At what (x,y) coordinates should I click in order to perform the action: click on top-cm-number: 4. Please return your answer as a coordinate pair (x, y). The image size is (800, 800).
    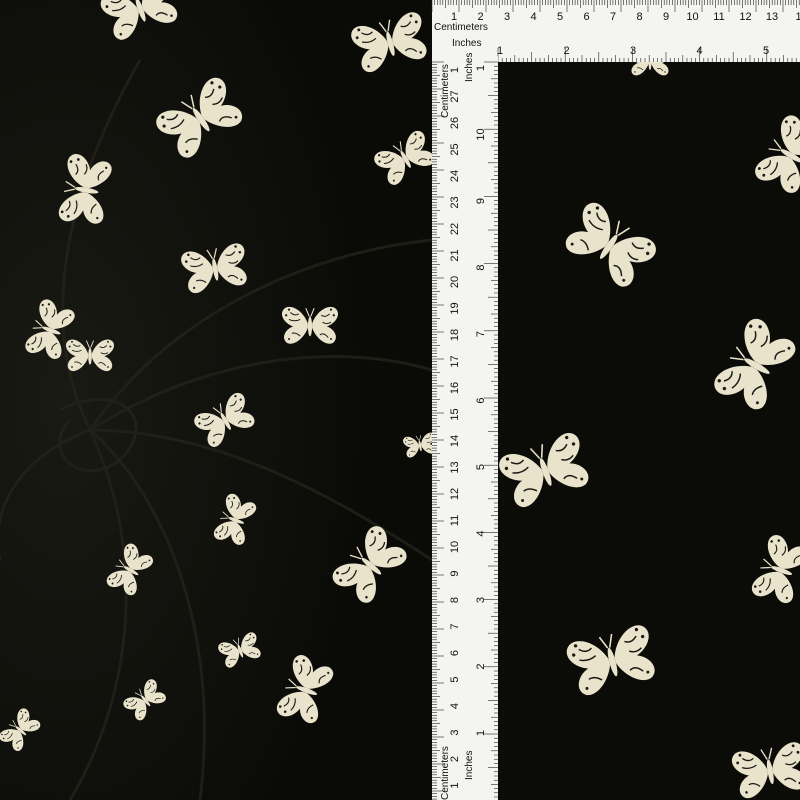
    Looking at the image, I should click on (533, 17).